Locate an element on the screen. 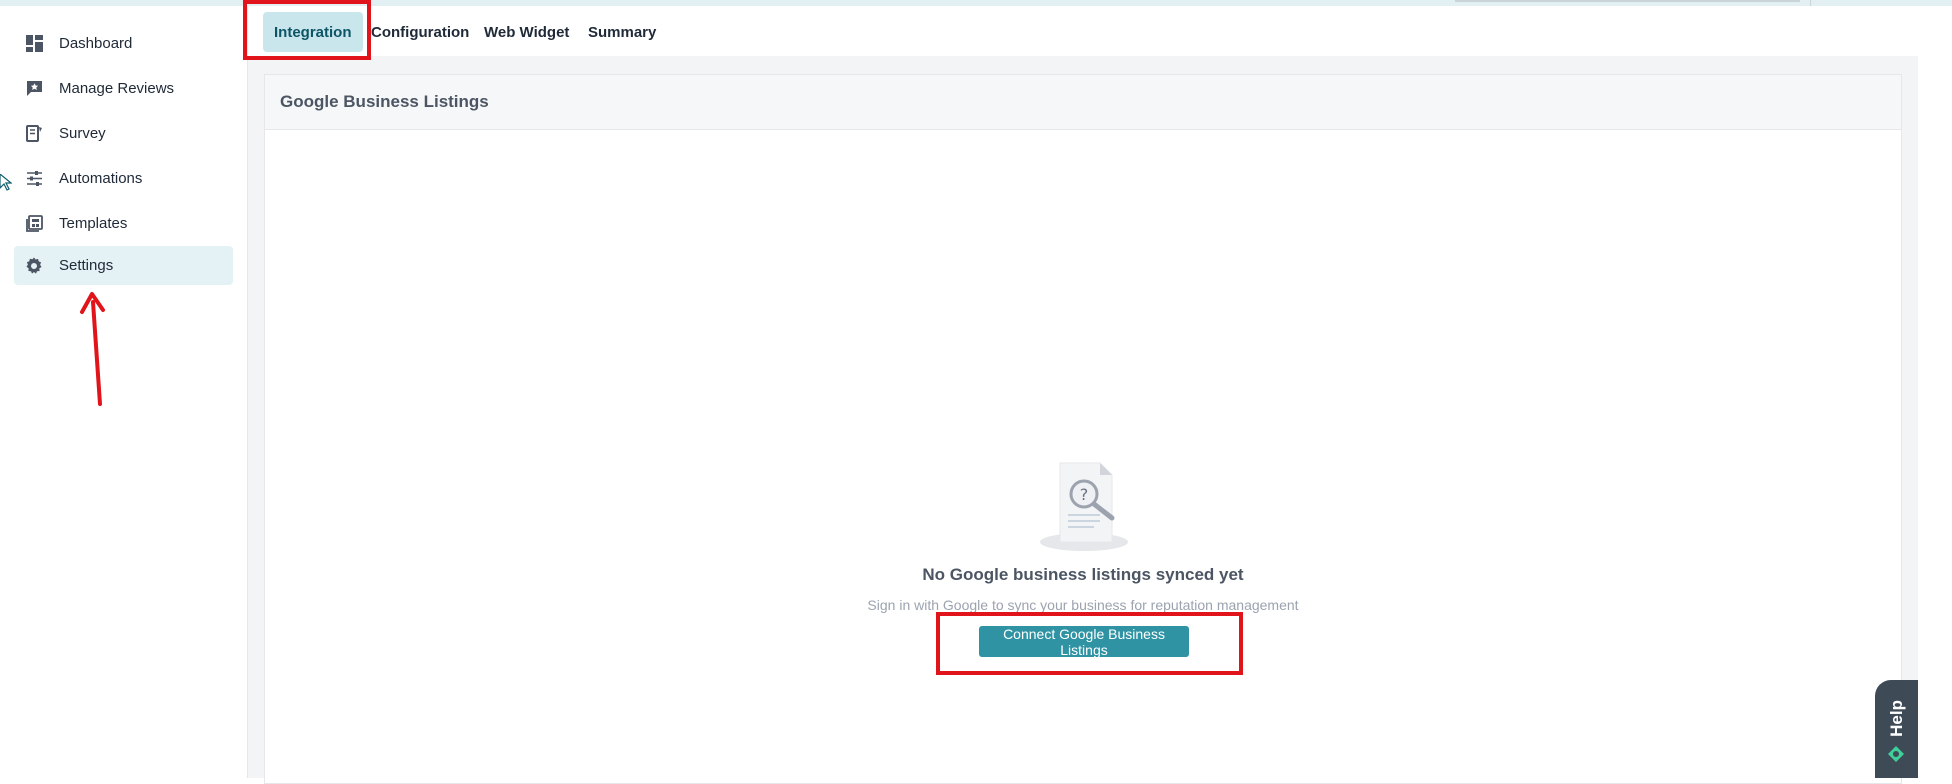 This screenshot has width=1952, height=784. sidebar-item-survey: Survey is located at coordinates (123, 133).